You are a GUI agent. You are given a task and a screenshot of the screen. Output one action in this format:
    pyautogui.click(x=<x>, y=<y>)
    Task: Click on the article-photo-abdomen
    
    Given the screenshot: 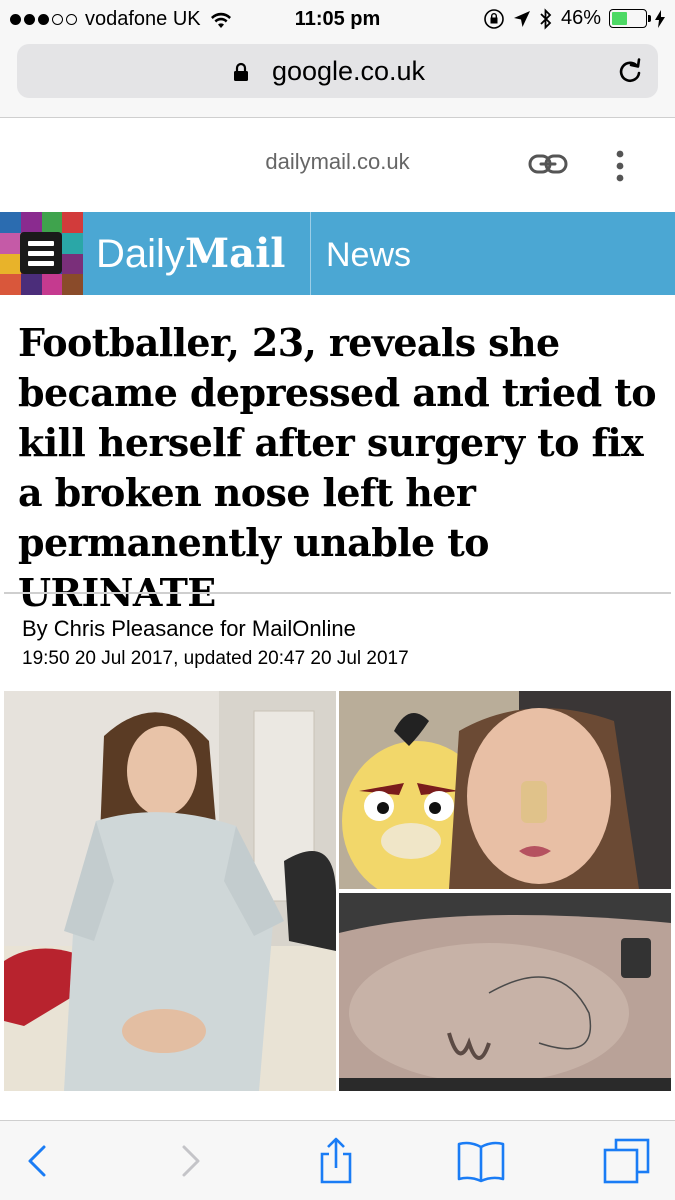 What is the action you would take?
    pyautogui.click(x=505, y=992)
    